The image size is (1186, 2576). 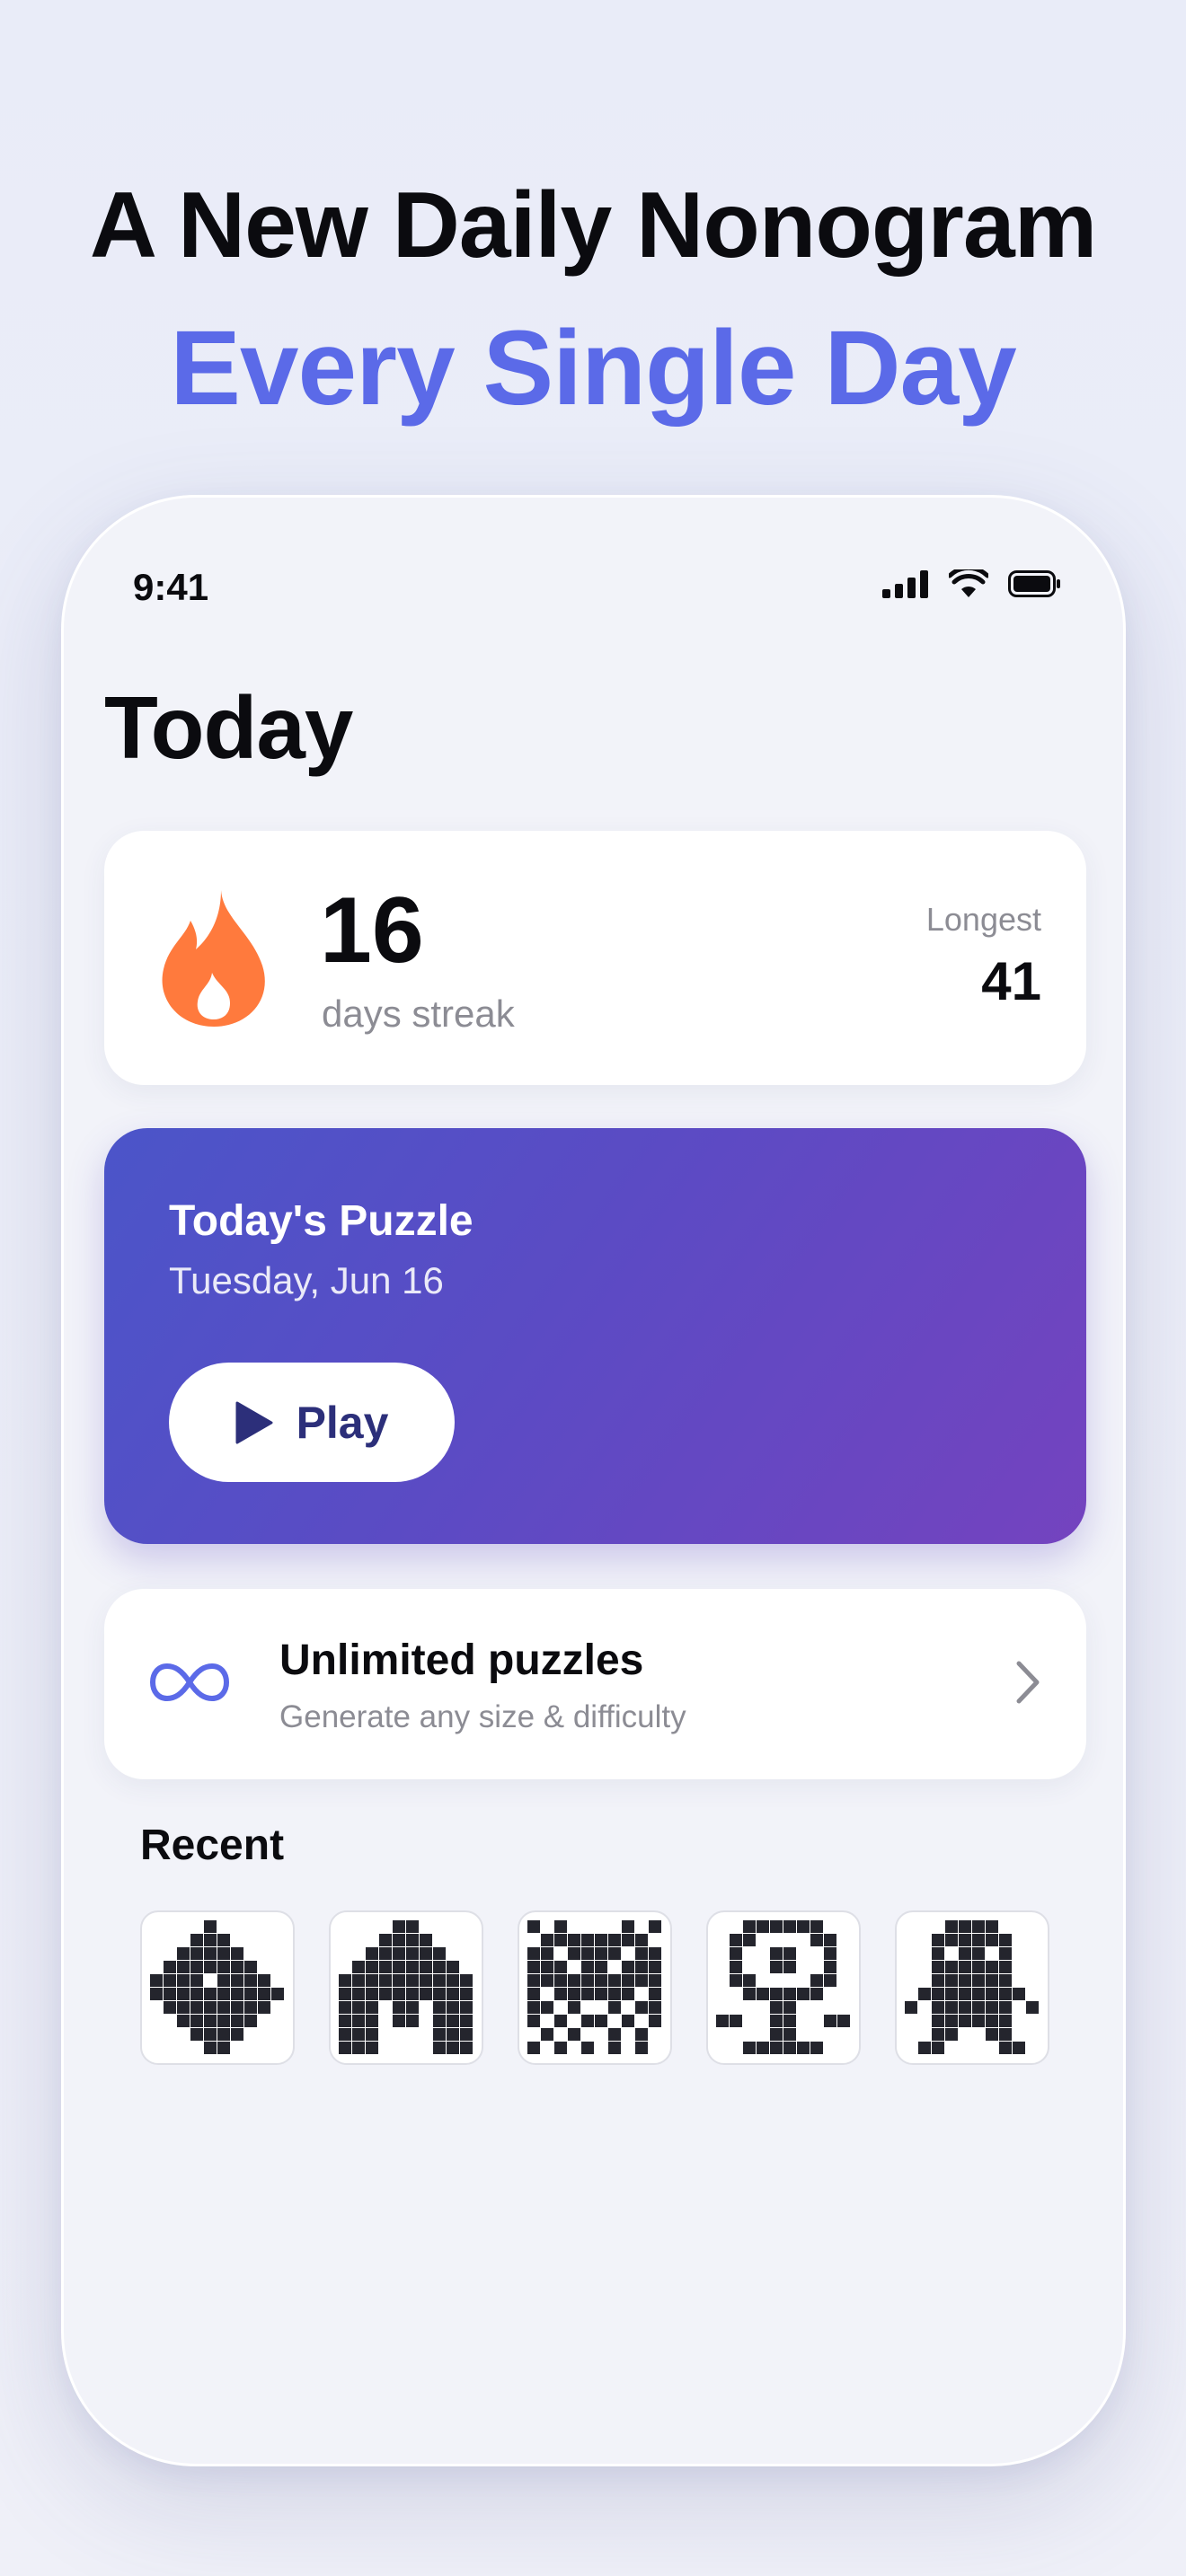 What do you see at coordinates (461, 1660) in the screenshot?
I see `unlimited-puzzles-title: Unlimited puzzles` at bounding box center [461, 1660].